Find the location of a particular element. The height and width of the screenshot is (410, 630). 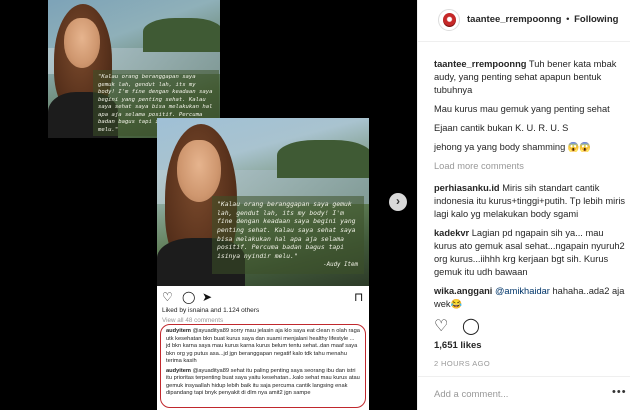

inner-actions: ♡ ◯ ➤ ⊓ is located at coordinates (263, 297).